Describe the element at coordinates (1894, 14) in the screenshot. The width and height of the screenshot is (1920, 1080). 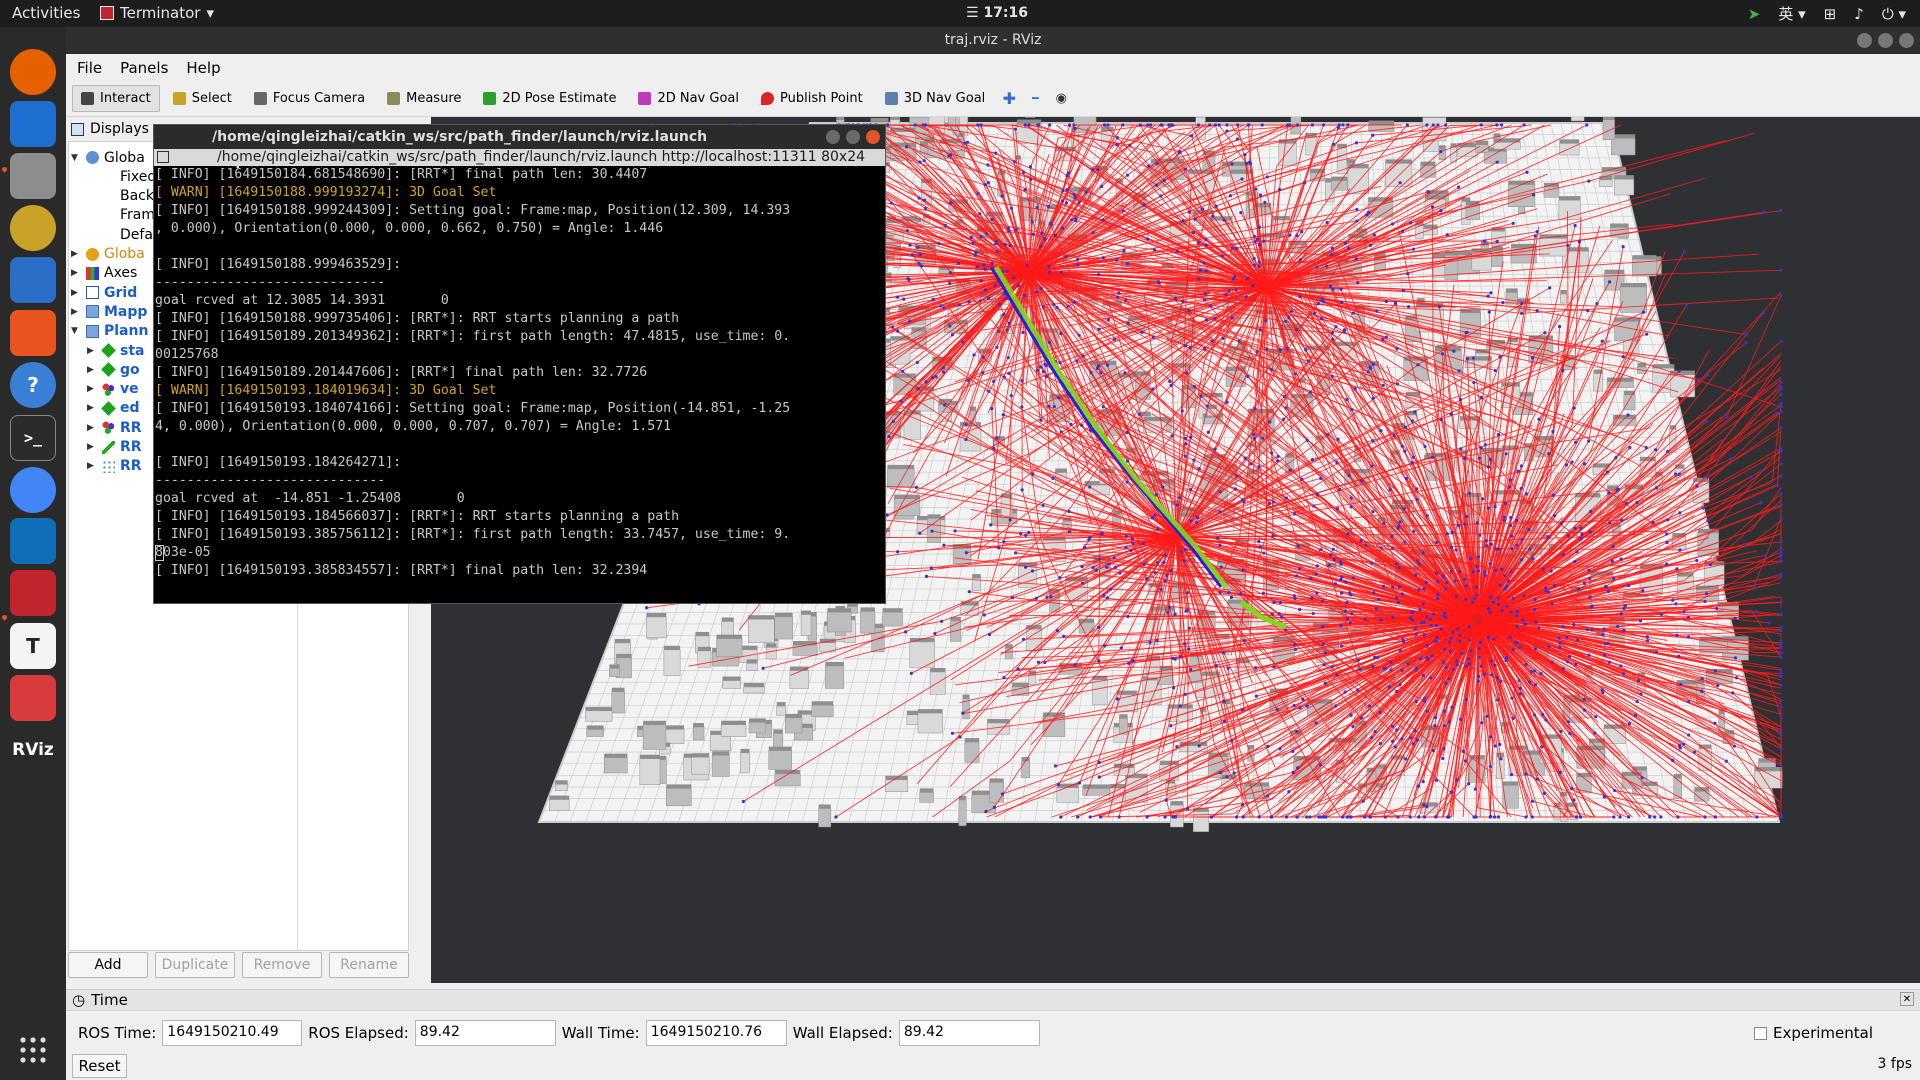
I see `power-icon: ⏻ ▾` at that location.